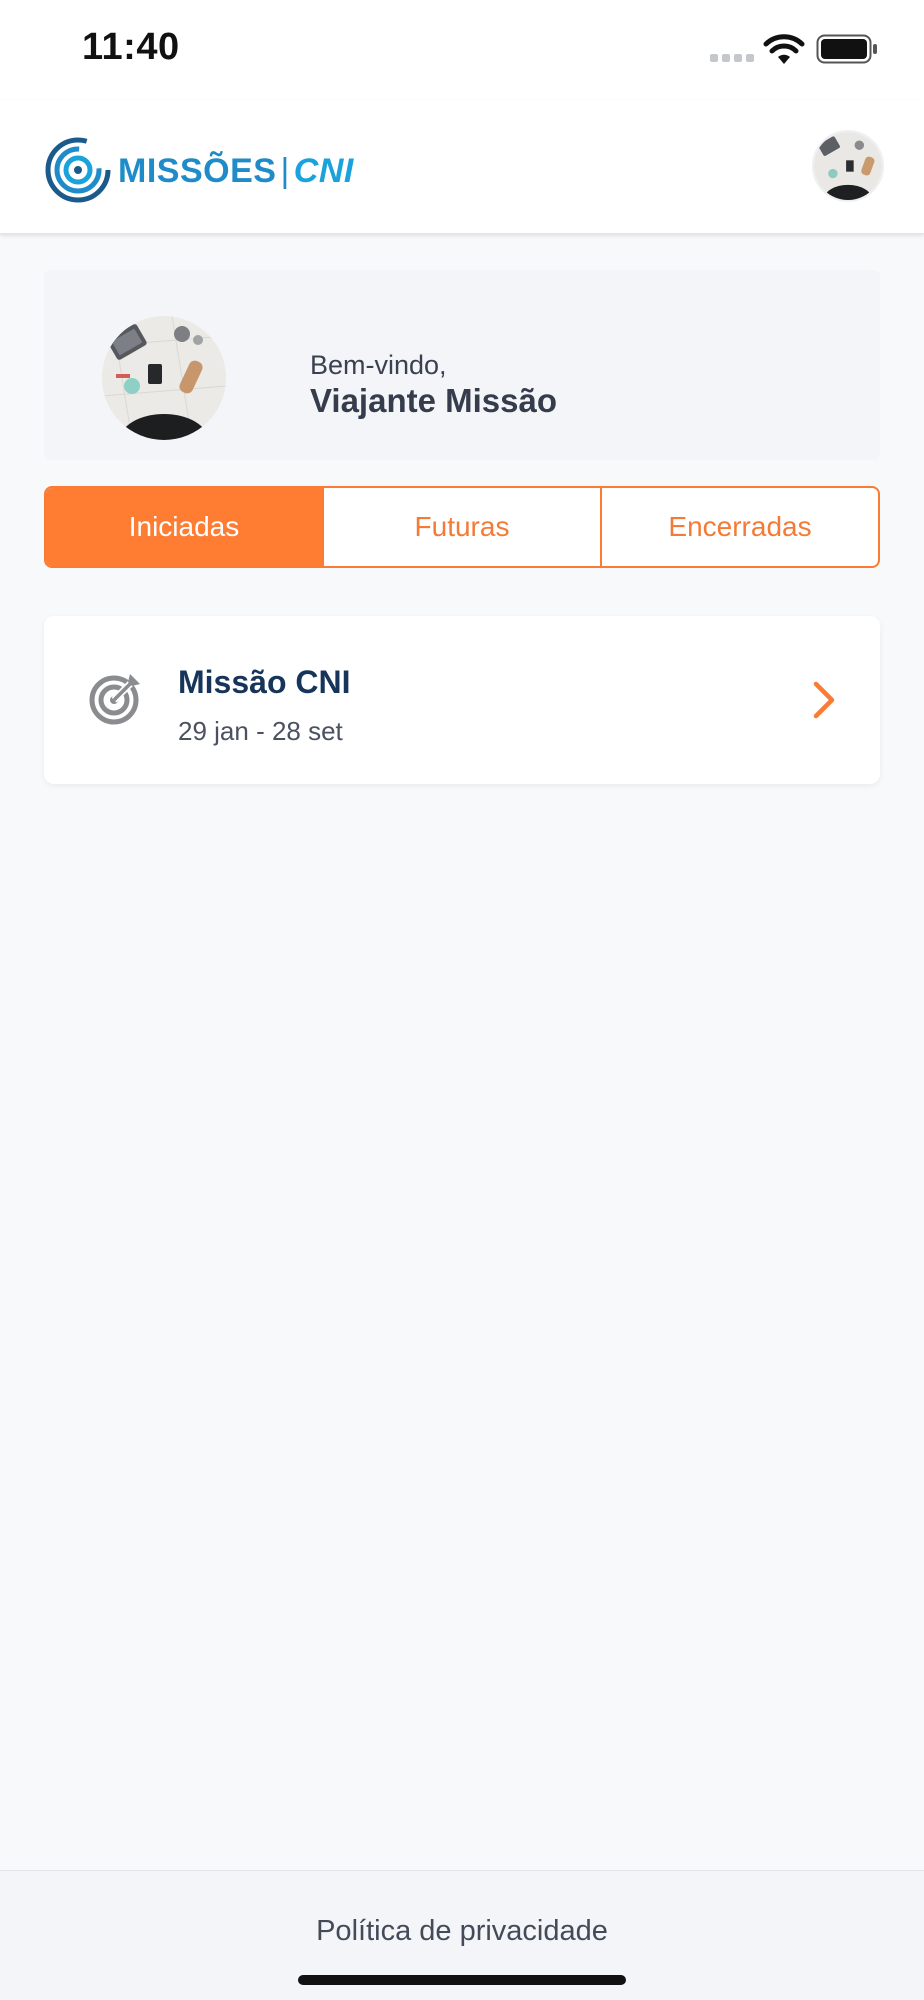 The image size is (924, 2000). Describe the element at coordinates (378, 365) in the screenshot. I see `welcome-greeting: Bem-vindo,` at that location.